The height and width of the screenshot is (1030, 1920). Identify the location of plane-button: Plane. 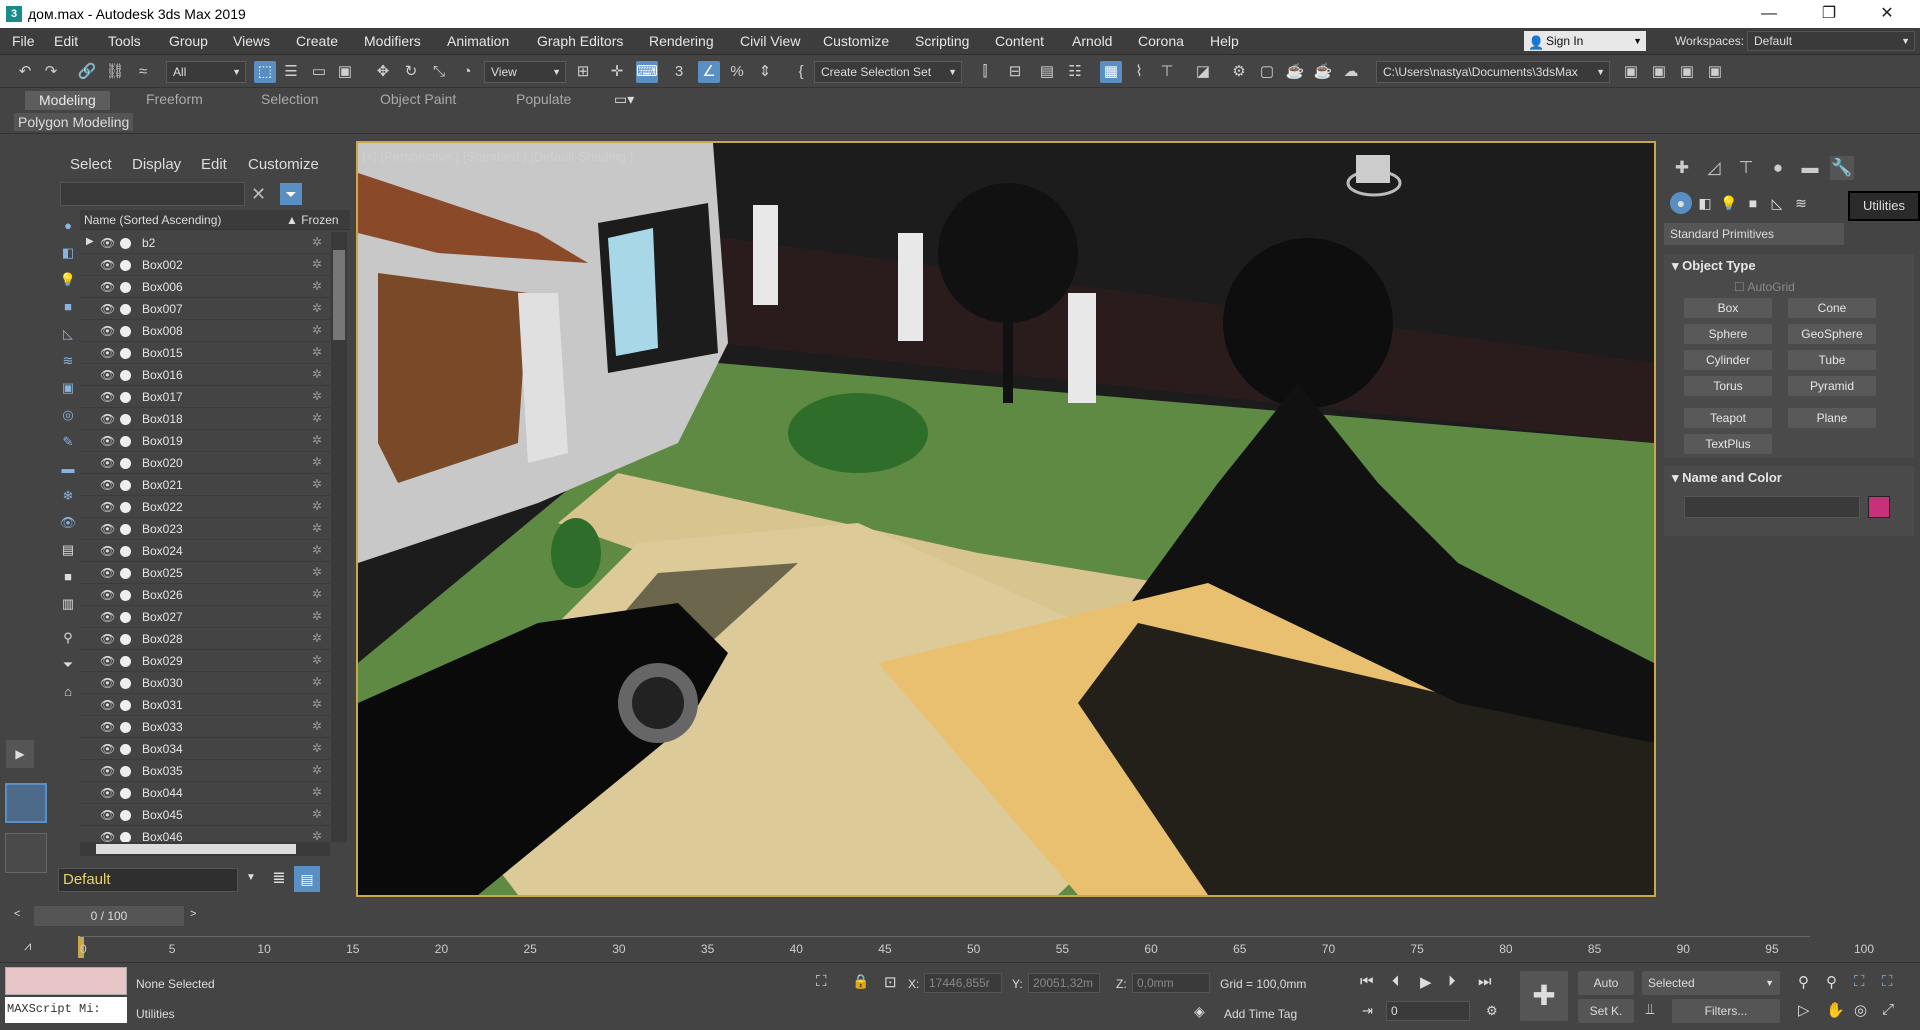
(1832, 418).